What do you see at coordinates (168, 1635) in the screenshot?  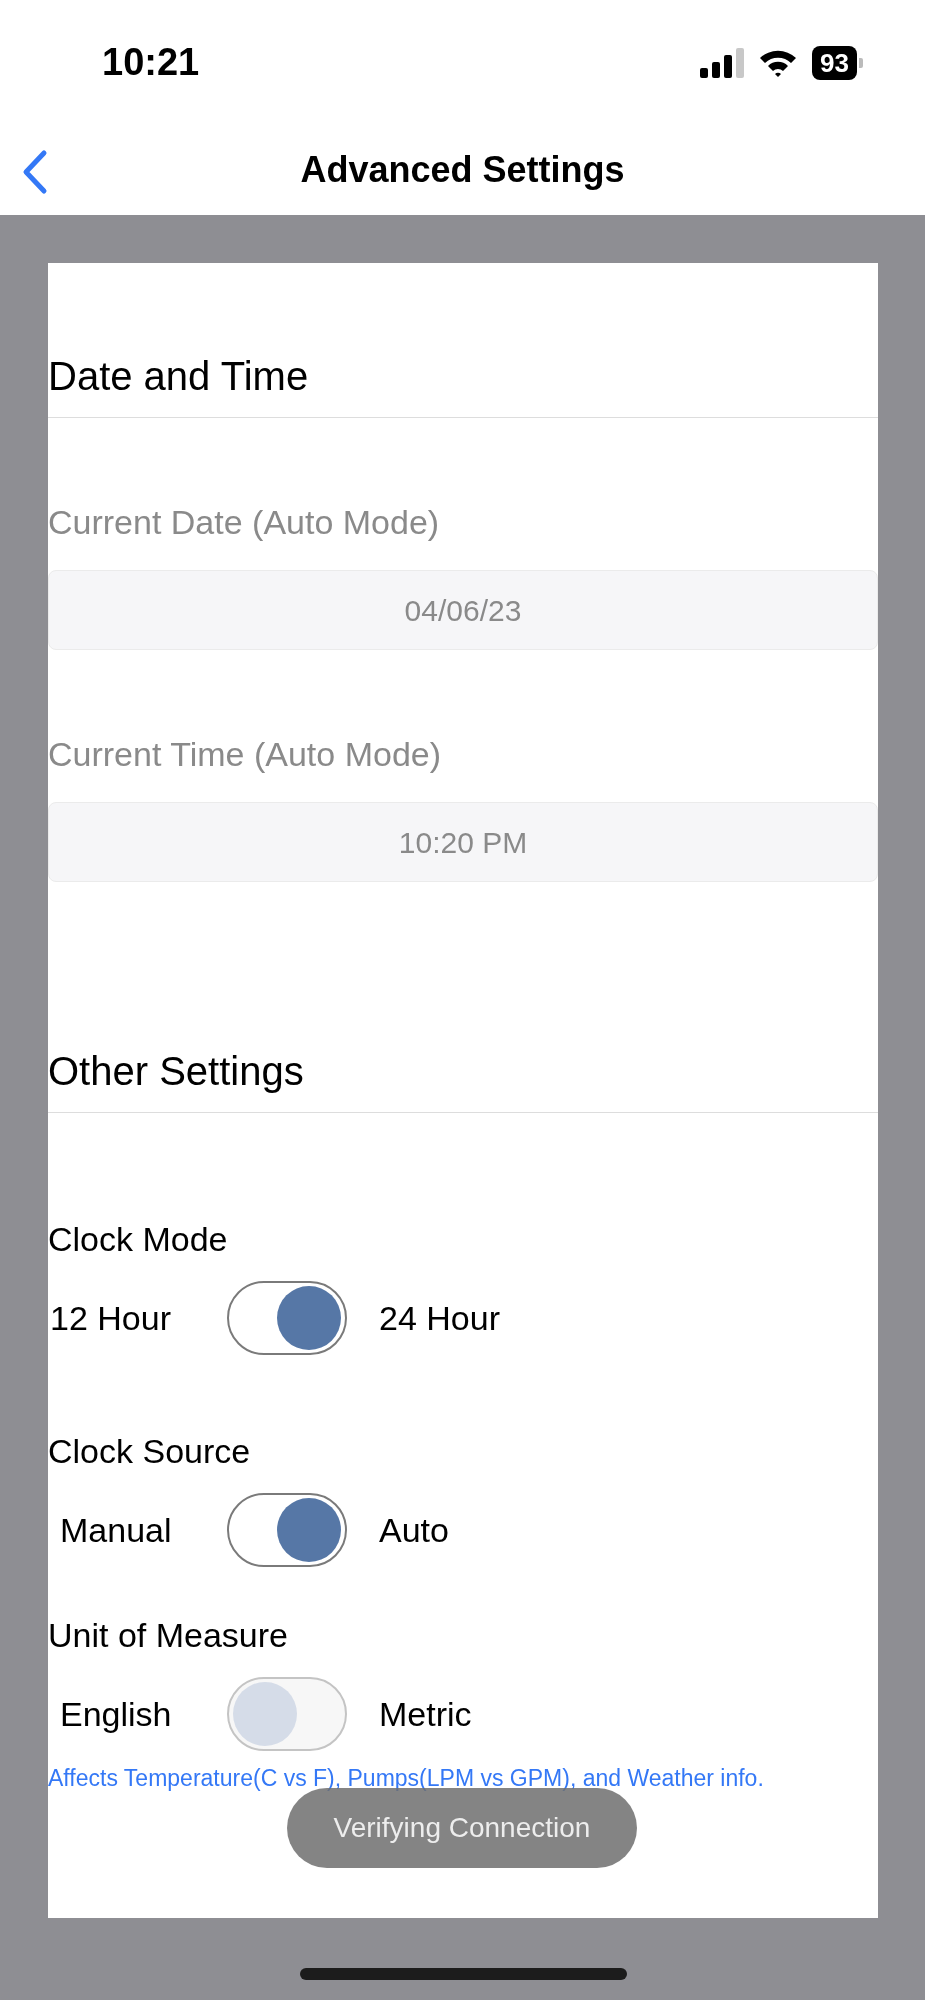 I see `setting-label: Unit of Measure` at bounding box center [168, 1635].